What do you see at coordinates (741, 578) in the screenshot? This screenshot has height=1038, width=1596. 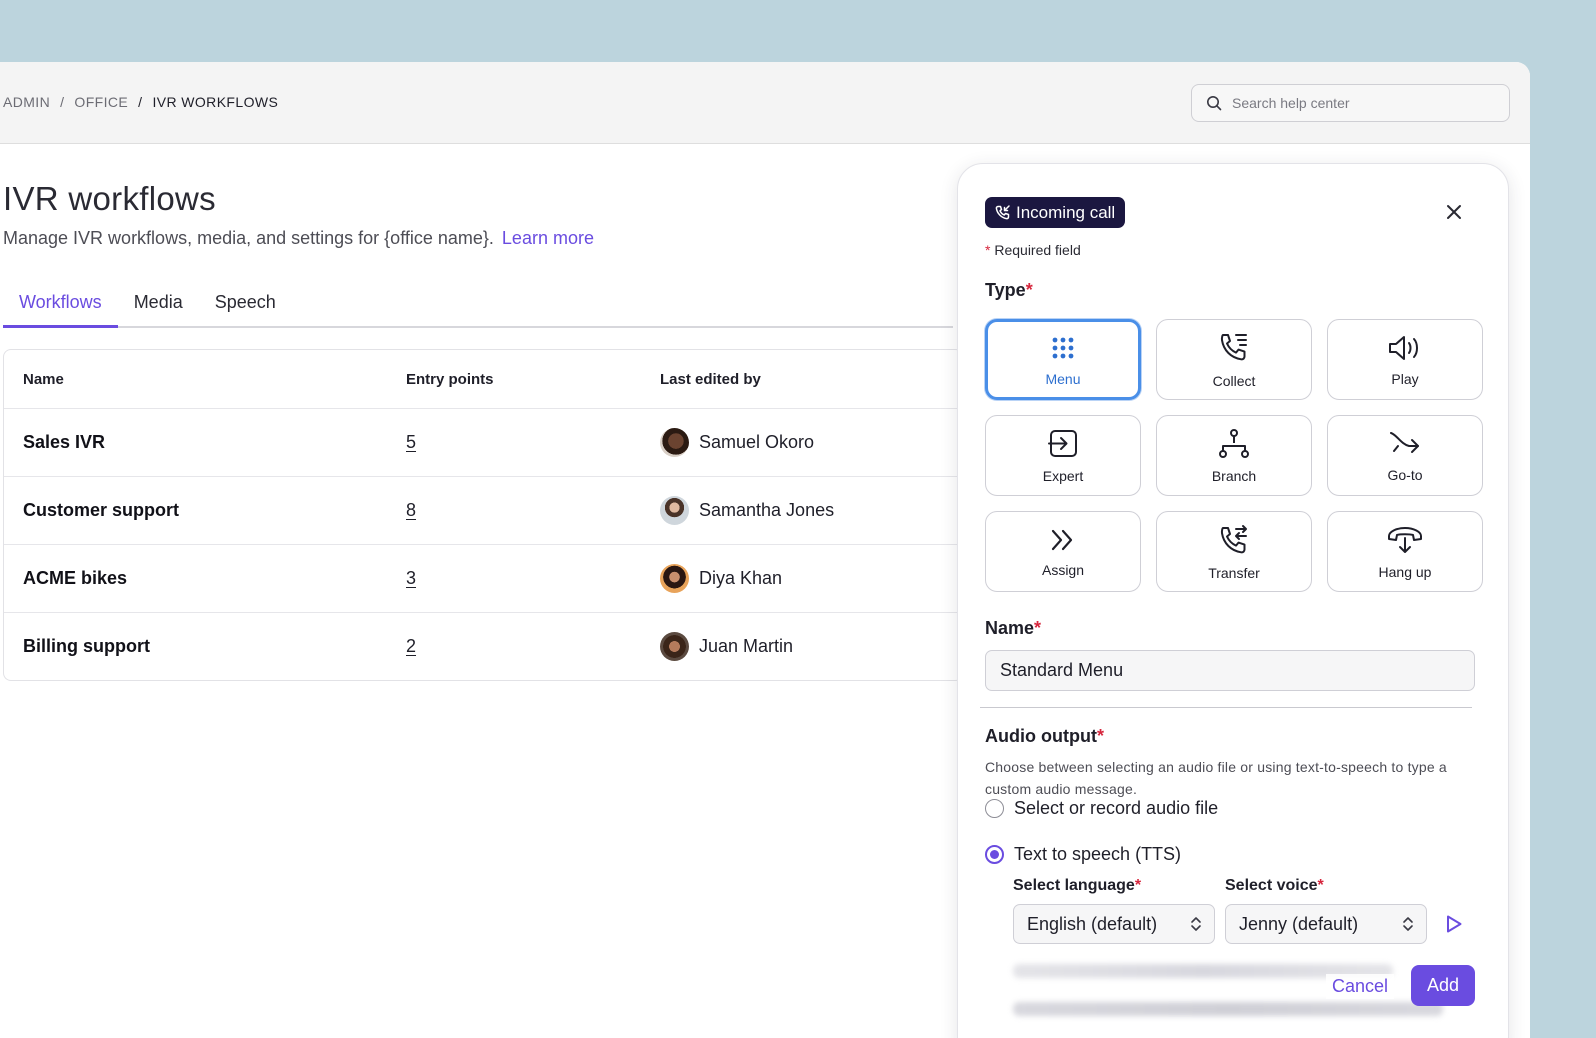 I see `editor-name: Diya Khan` at bounding box center [741, 578].